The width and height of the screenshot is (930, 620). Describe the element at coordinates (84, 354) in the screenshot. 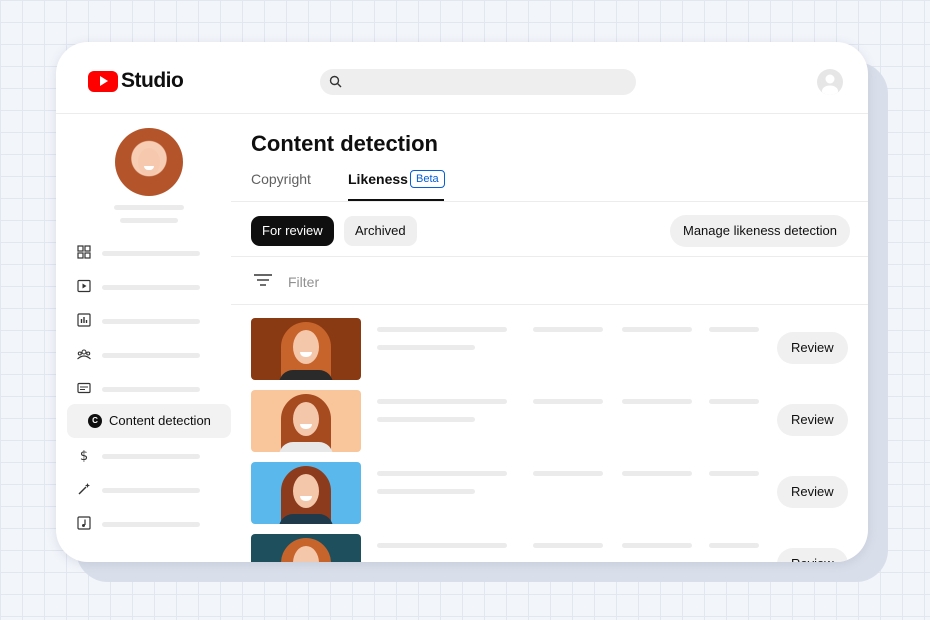

I see `community-icon` at that location.